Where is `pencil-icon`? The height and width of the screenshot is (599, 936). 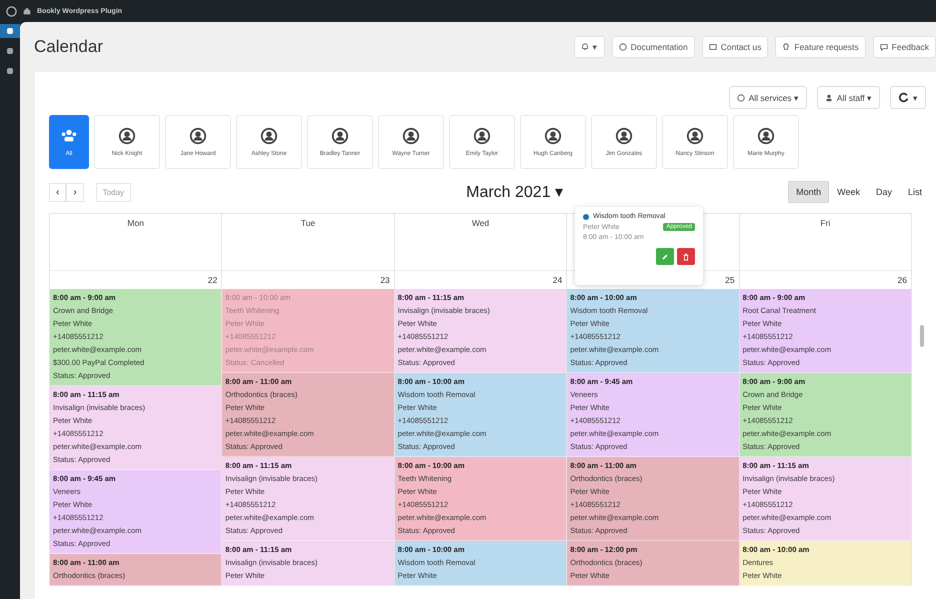 pencil-icon is located at coordinates (665, 256).